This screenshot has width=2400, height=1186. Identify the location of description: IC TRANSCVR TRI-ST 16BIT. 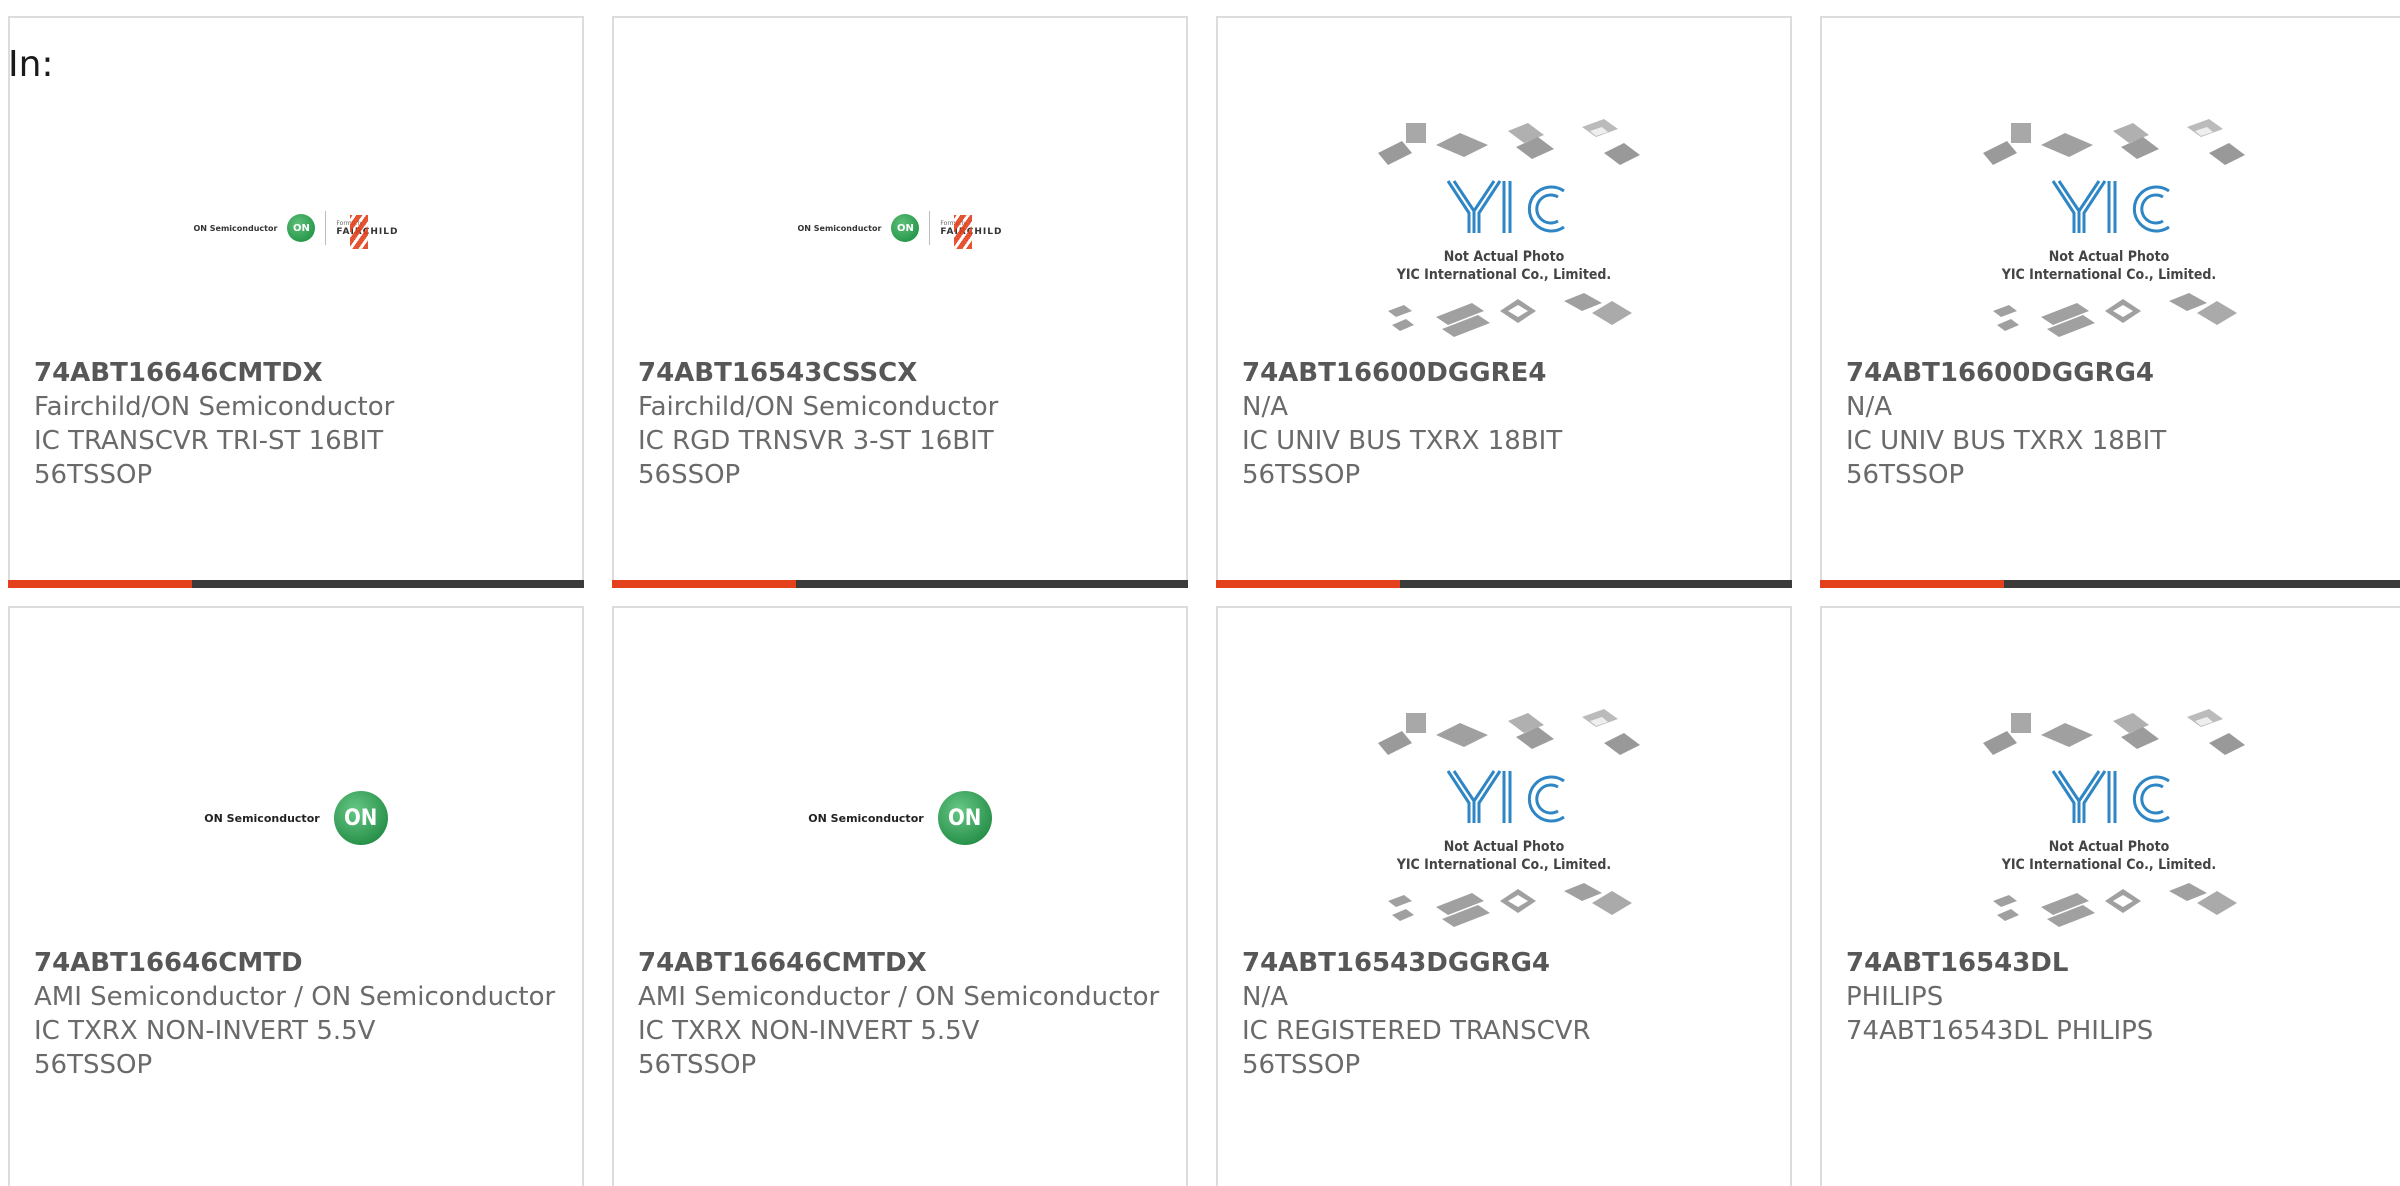
(209, 441).